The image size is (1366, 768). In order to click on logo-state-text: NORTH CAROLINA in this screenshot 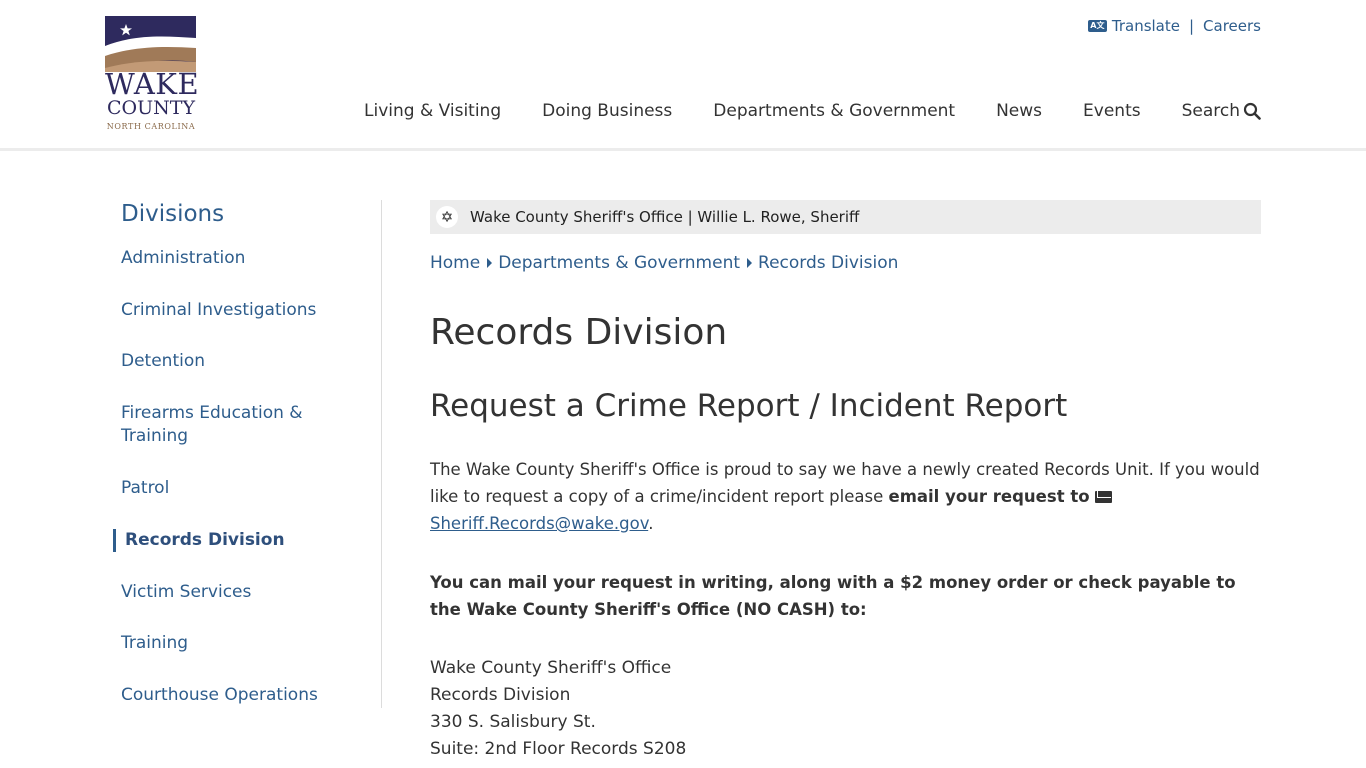, I will do `click(151, 126)`.